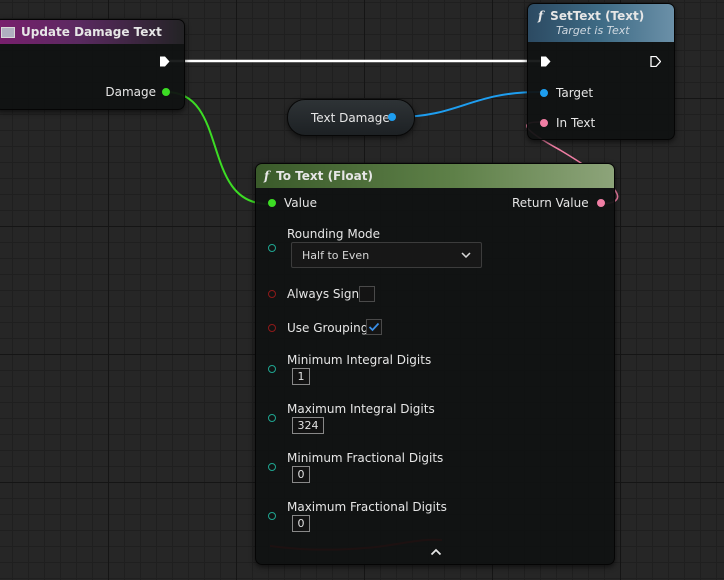  I want to click on chevron-up-icon, so click(436, 552).